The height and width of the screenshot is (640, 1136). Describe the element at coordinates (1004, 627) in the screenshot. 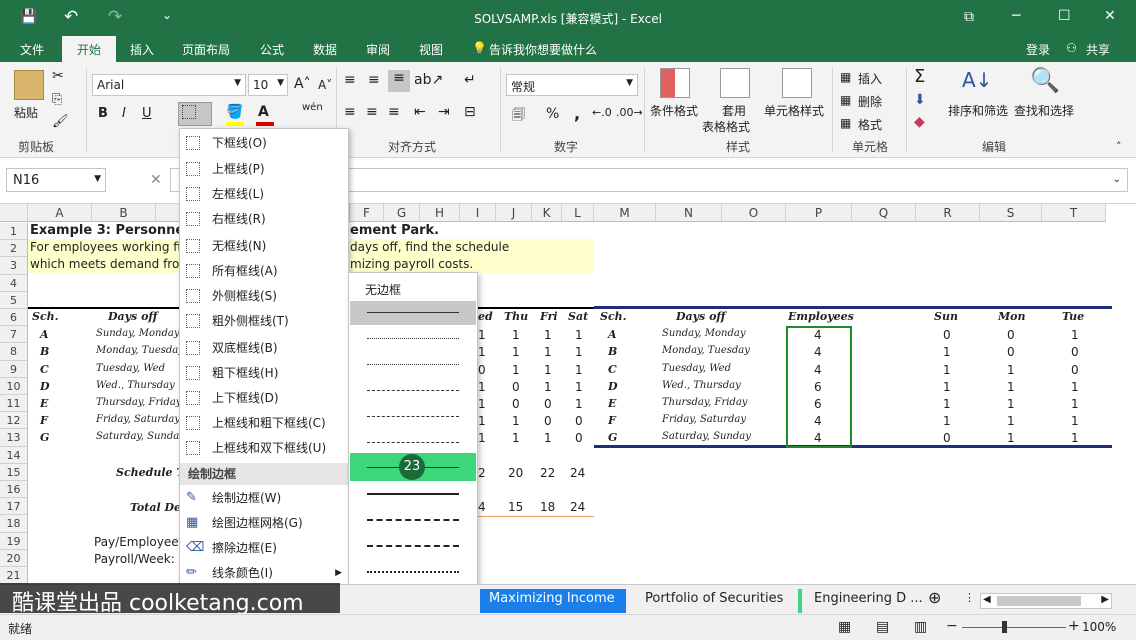

I see `zoom-slider-thumb` at that location.